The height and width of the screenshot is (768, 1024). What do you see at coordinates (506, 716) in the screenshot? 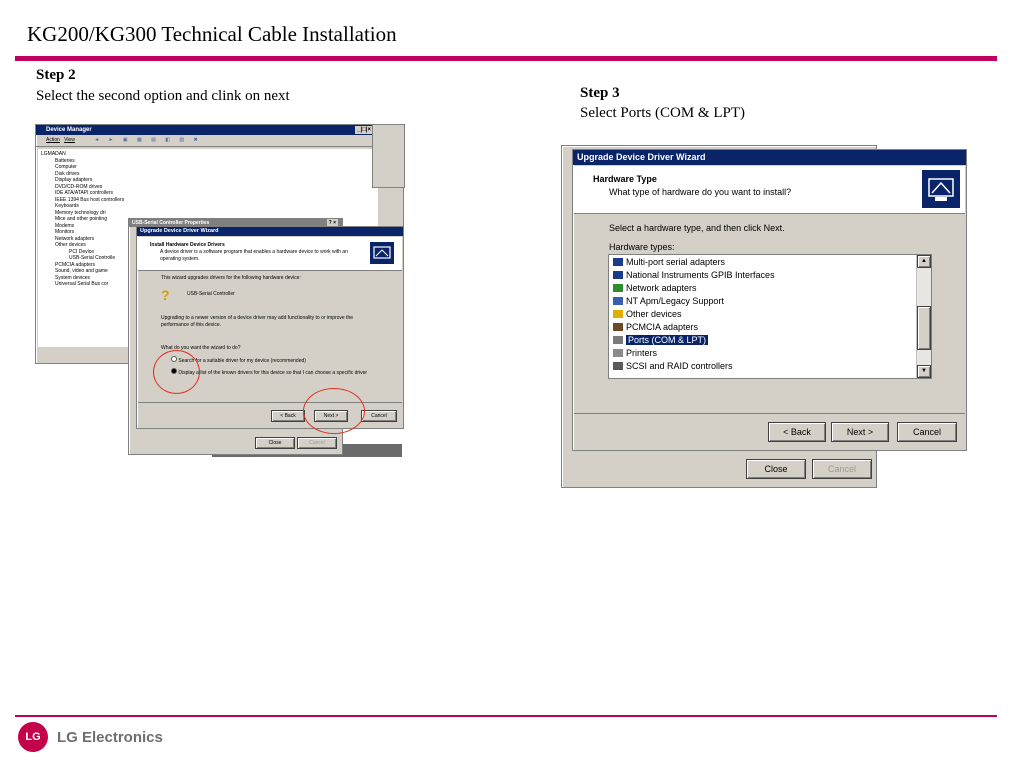
I see `footer-divider` at bounding box center [506, 716].